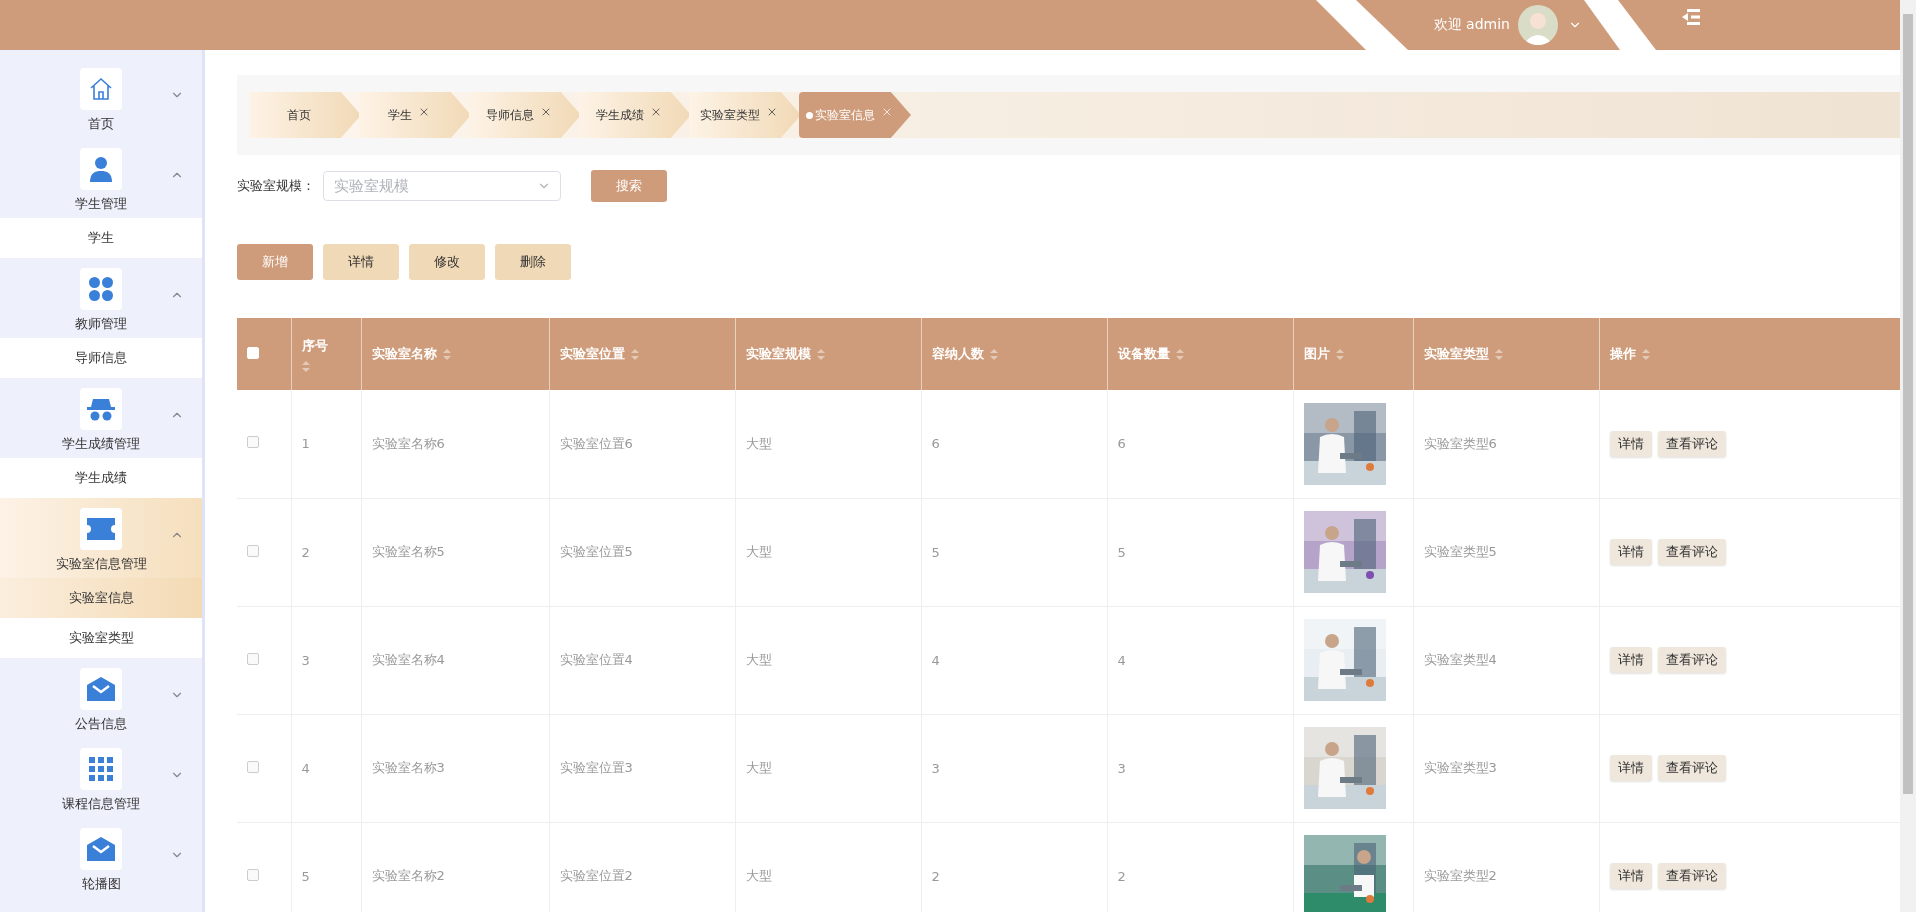  I want to click on dot-icon, so click(809, 115).